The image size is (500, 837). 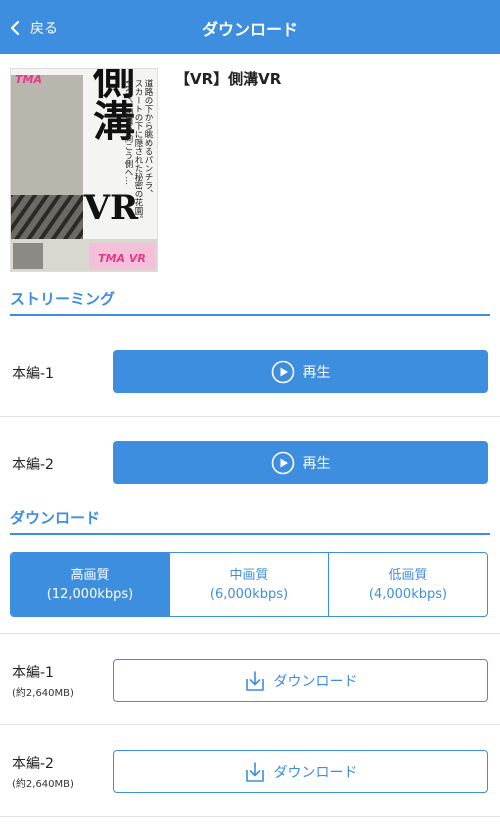 I want to click on cover-brand: TMA, so click(x=28, y=79).